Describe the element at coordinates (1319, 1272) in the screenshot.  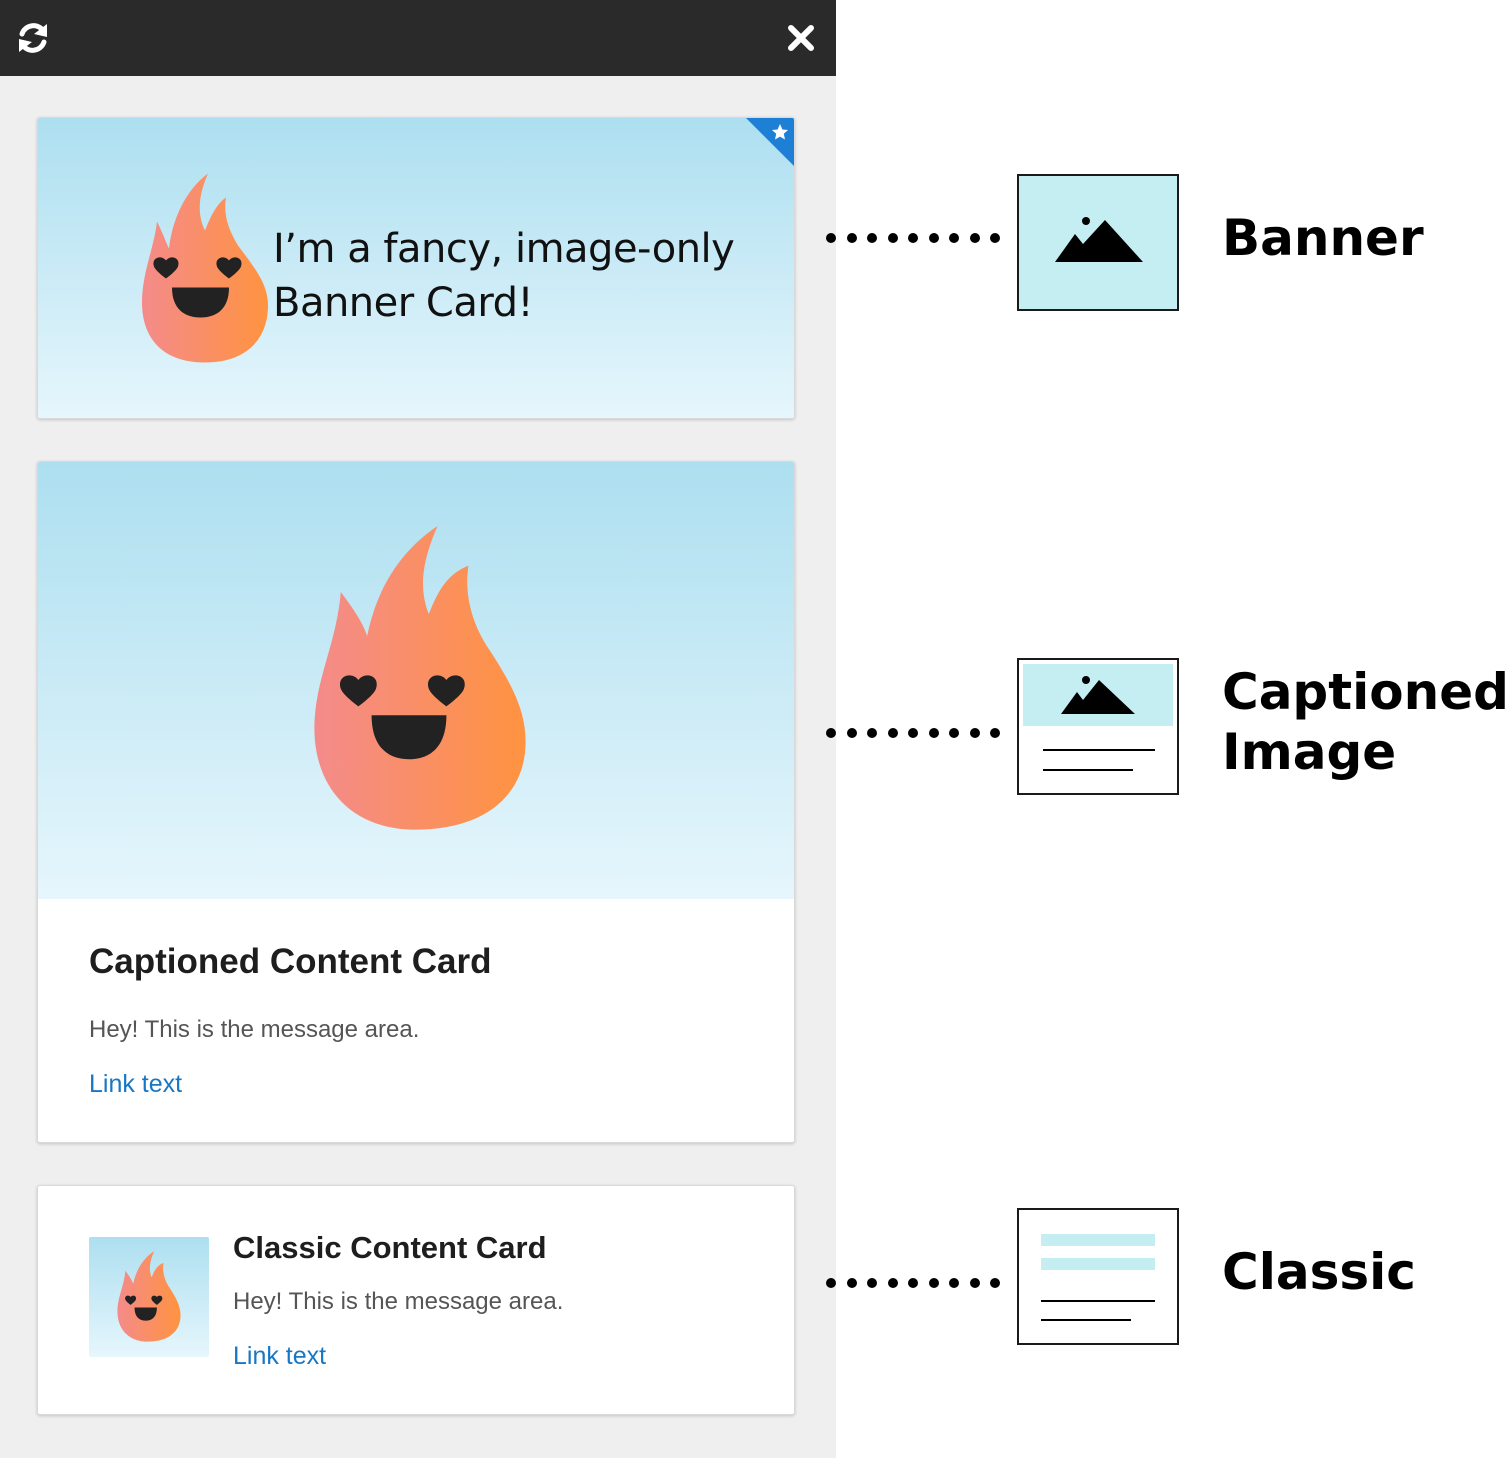
I see `classic-type-label: Classic` at that location.